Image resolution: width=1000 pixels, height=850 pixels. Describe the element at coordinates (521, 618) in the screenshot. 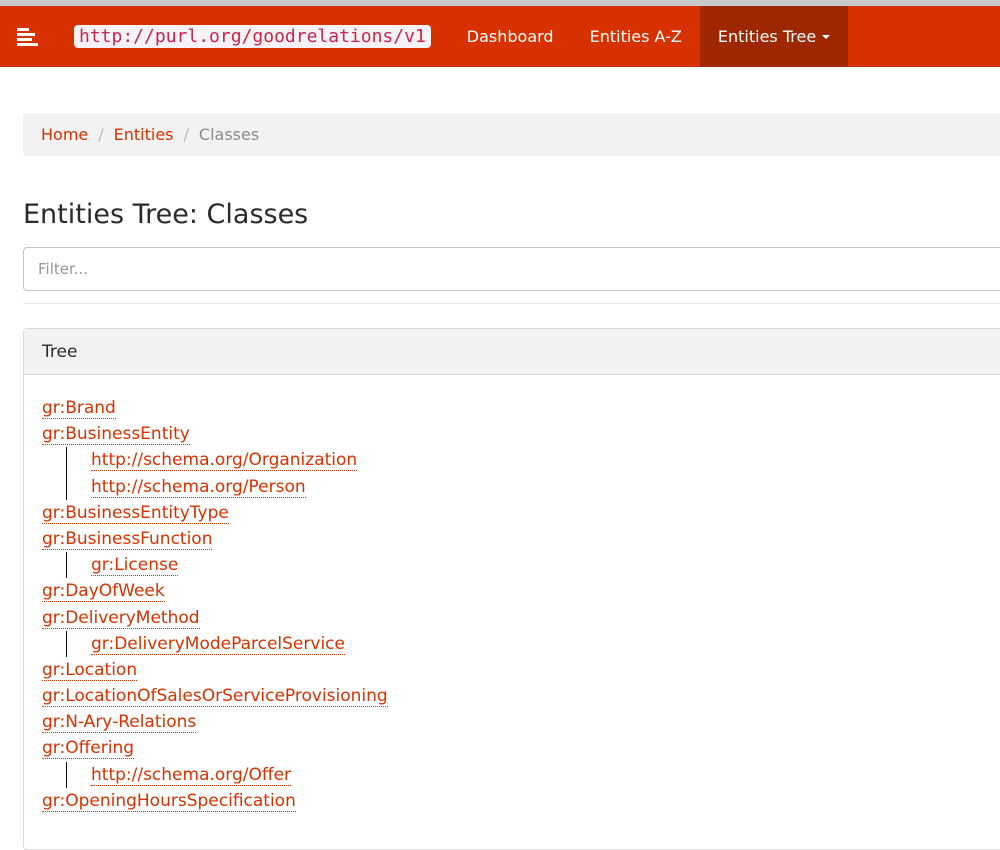

I see `tree-item: gr:DeliveryMethod` at that location.